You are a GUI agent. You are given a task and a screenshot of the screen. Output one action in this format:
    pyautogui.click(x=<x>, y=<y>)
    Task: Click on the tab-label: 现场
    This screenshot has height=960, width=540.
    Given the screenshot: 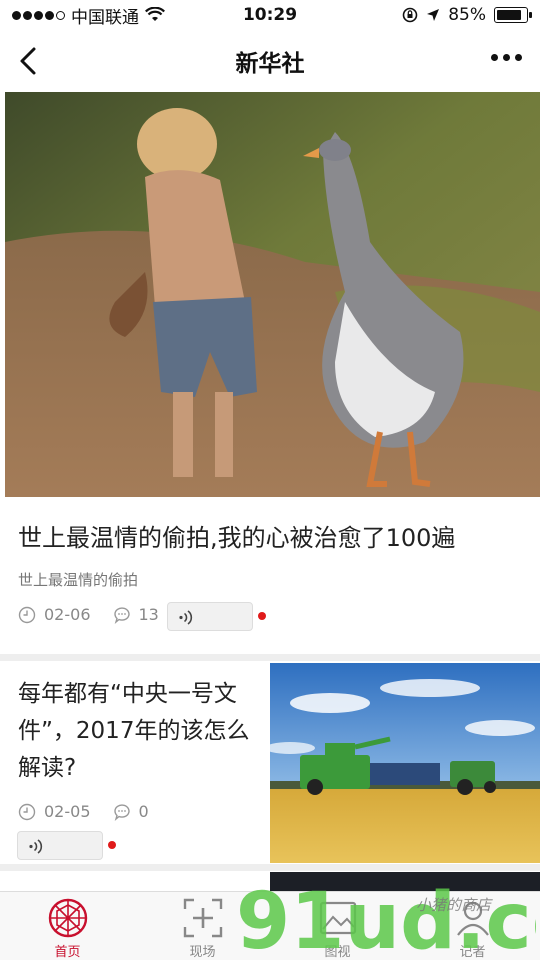 What is the action you would take?
    pyautogui.click(x=202, y=952)
    